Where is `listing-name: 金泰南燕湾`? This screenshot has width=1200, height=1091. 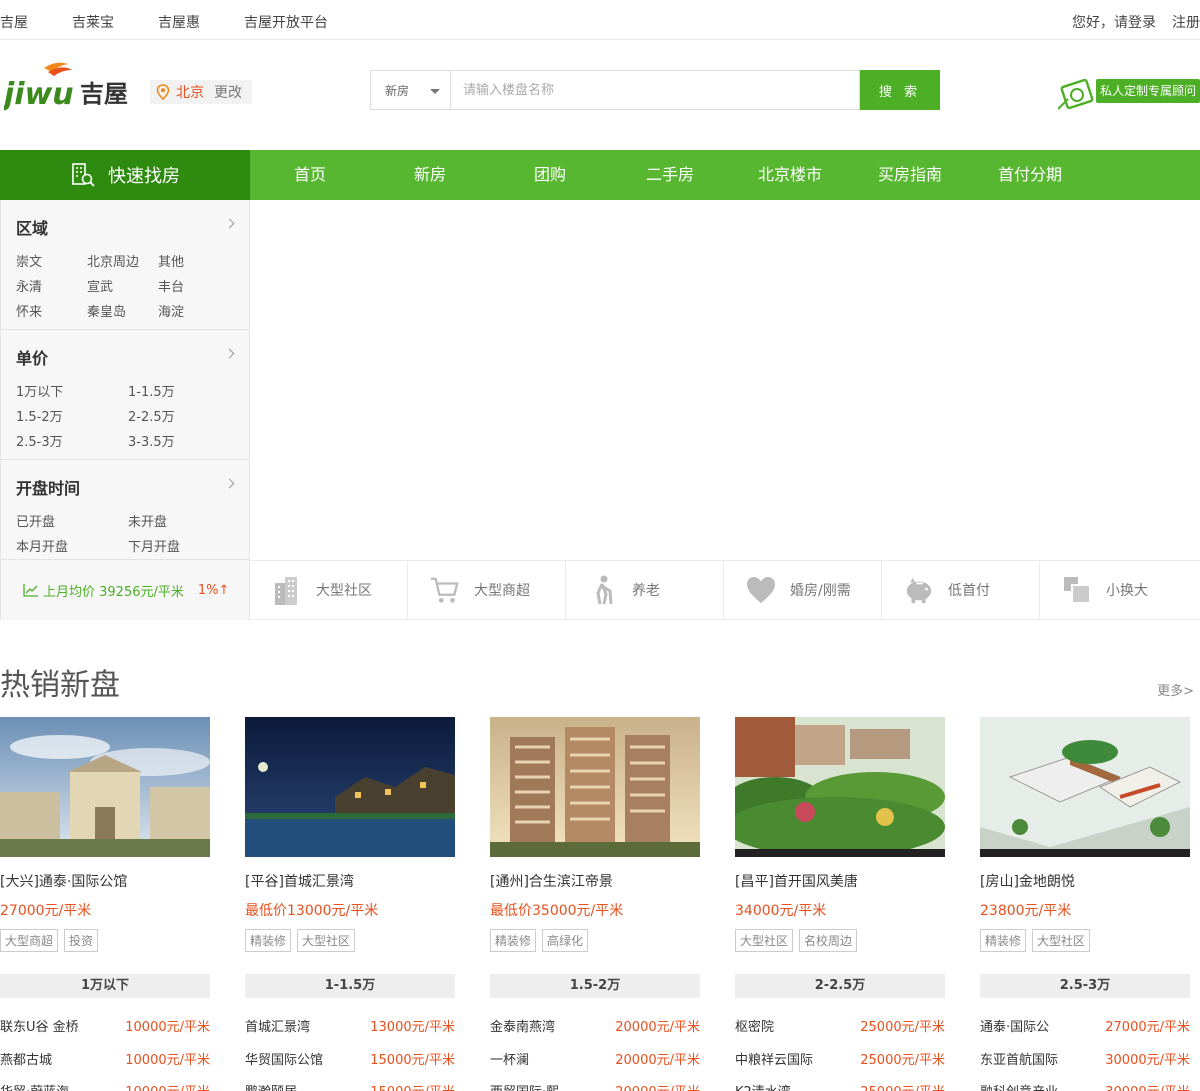 listing-name: 金泰南燕湾 is located at coordinates (522, 1025).